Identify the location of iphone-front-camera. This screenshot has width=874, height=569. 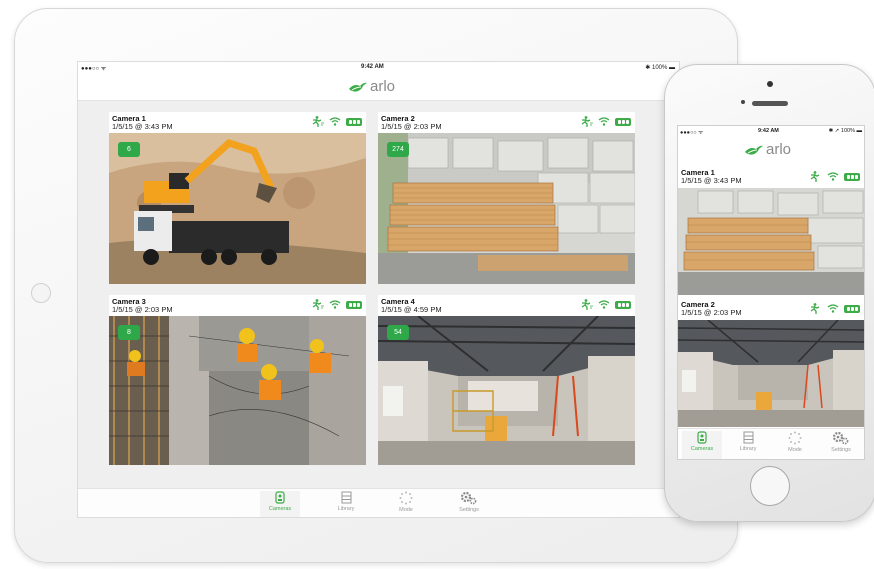
(770, 84).